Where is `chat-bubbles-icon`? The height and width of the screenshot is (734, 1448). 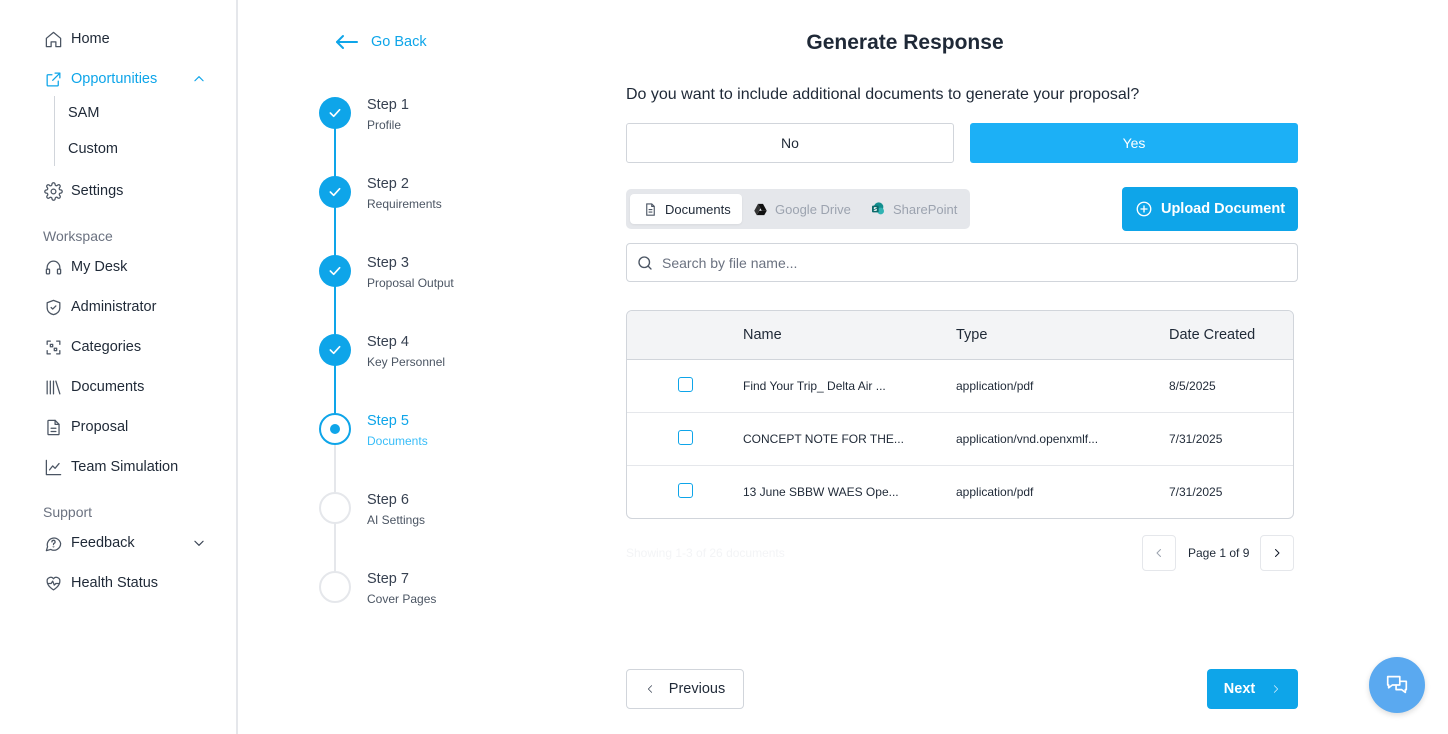 chat-bubbles-icon is located at coordinates (1397, 684).